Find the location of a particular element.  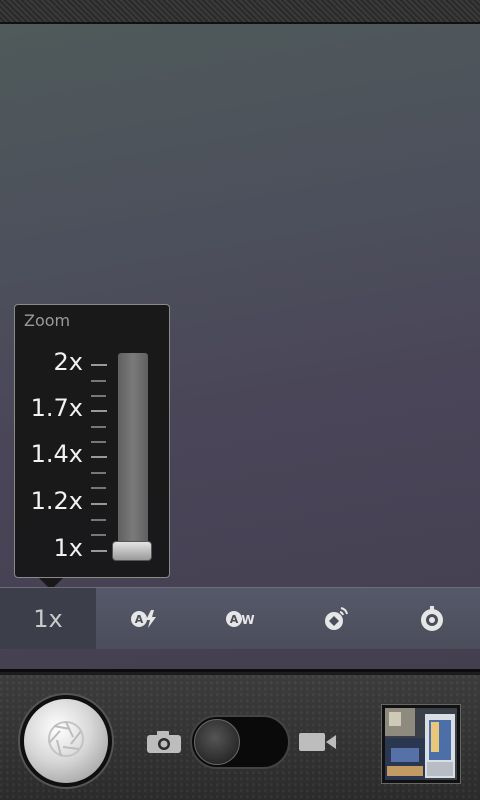

gallery-thumbnail is located at coordinates (421, 744).